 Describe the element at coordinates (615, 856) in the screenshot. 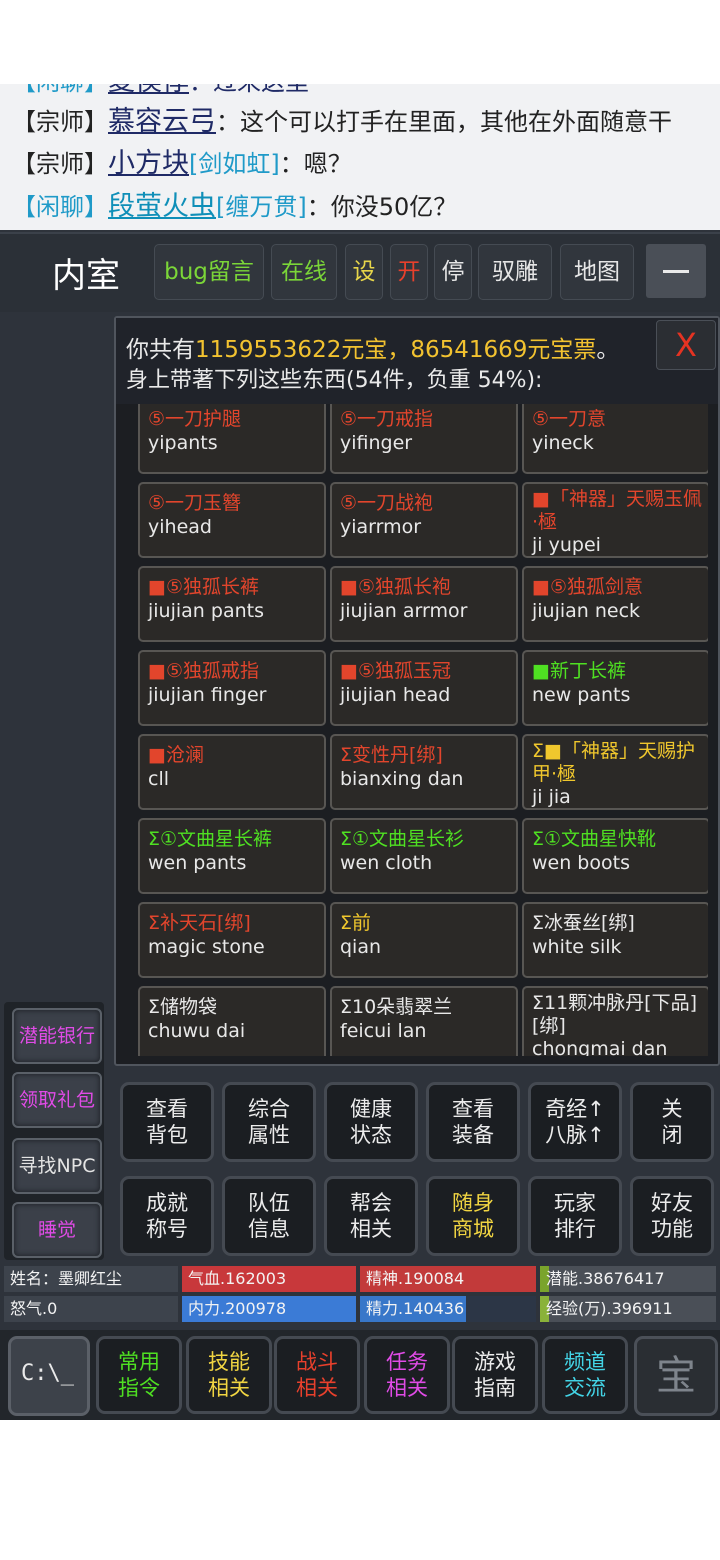

I see `inventory-item: Σ①文曲星快靴 wen boots` at that location.